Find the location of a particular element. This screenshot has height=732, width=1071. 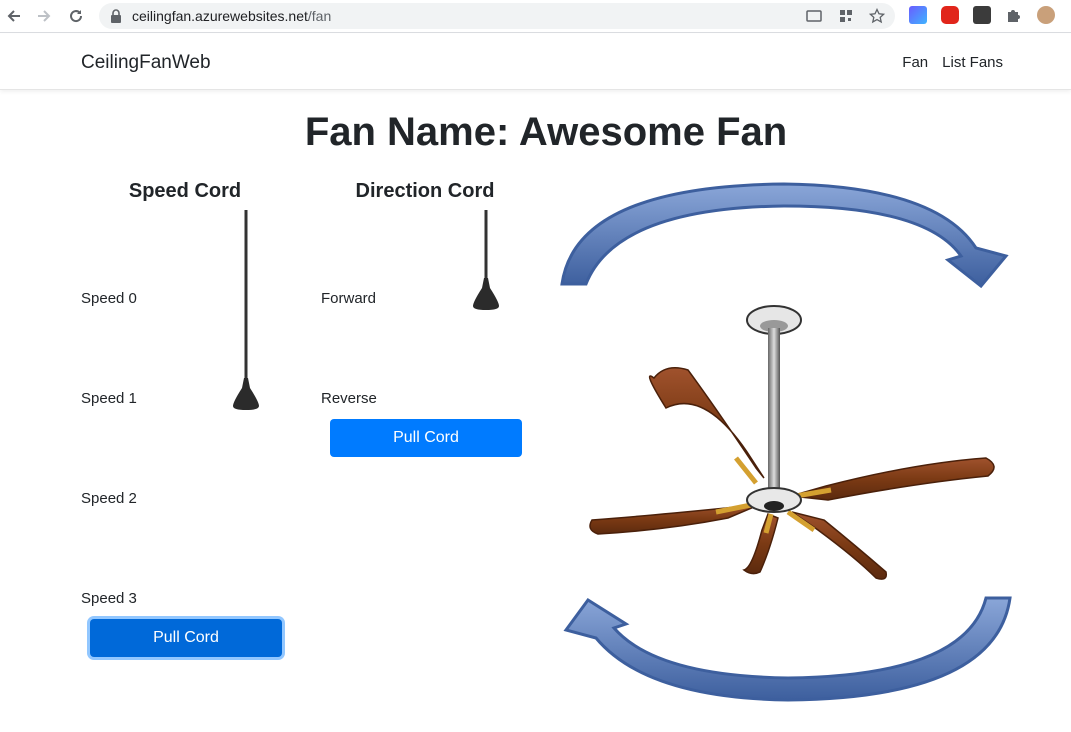

direction-pull-cord-button: Pull Cord is located at coordinates (426, 438).